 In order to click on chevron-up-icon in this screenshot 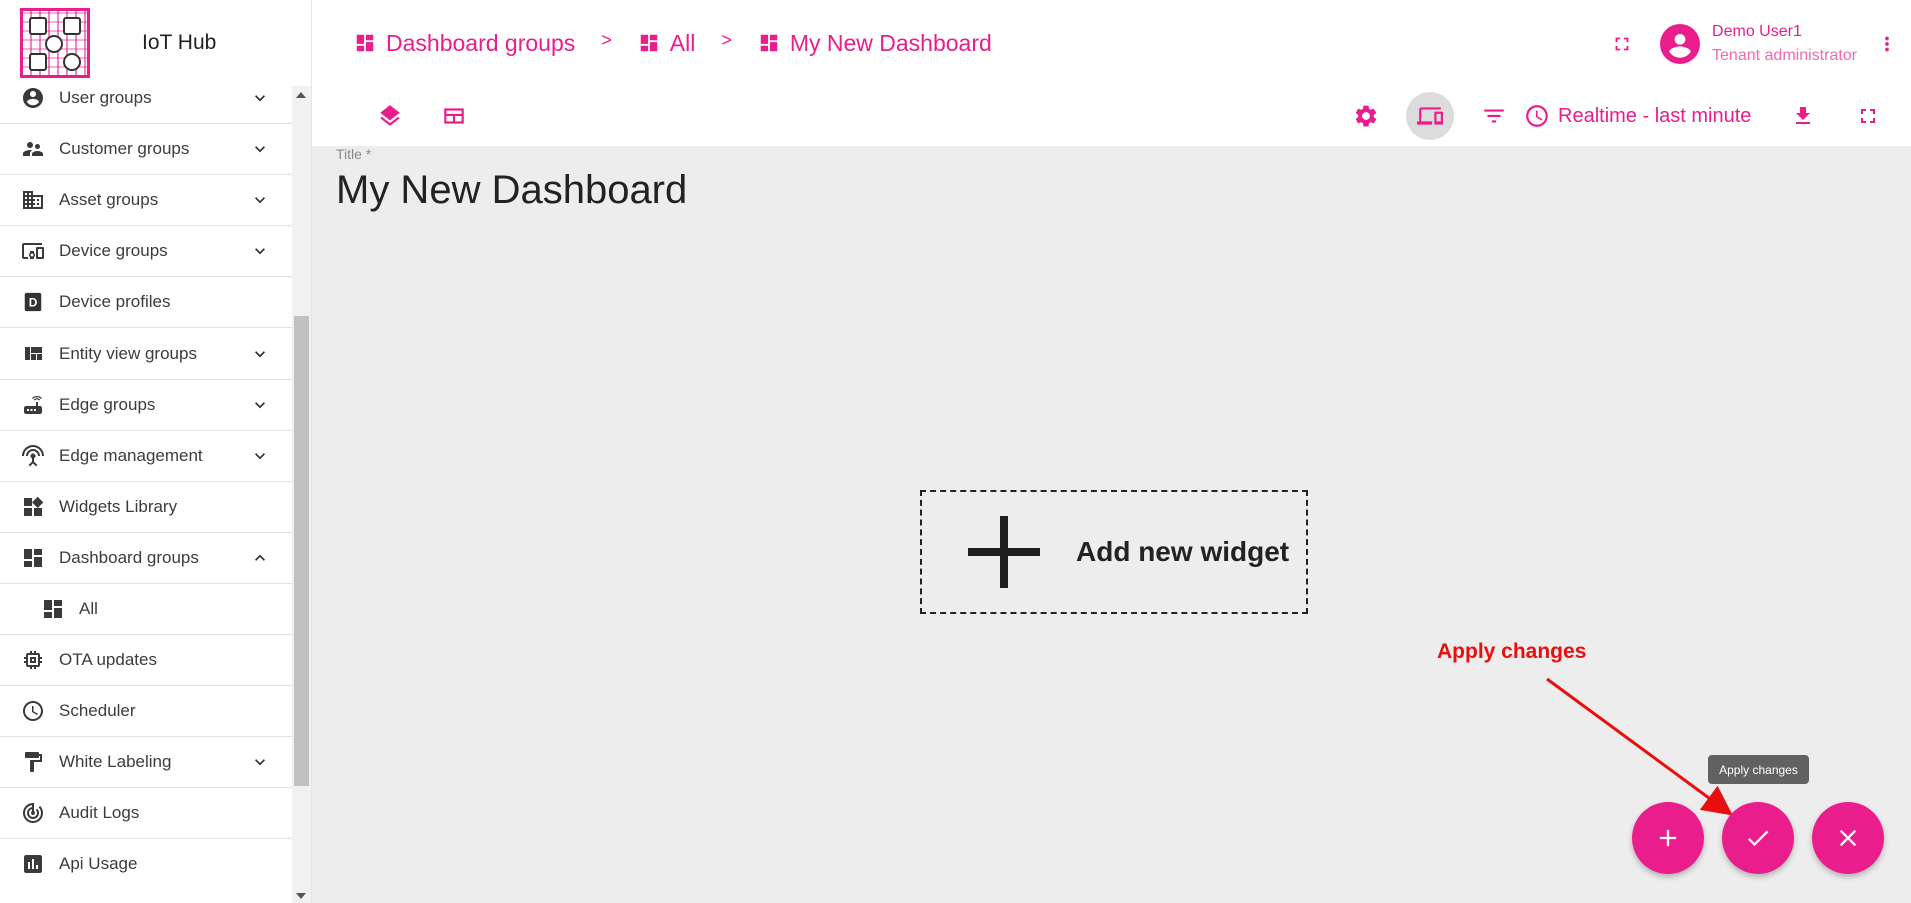, I will do `click(260, 558)`.